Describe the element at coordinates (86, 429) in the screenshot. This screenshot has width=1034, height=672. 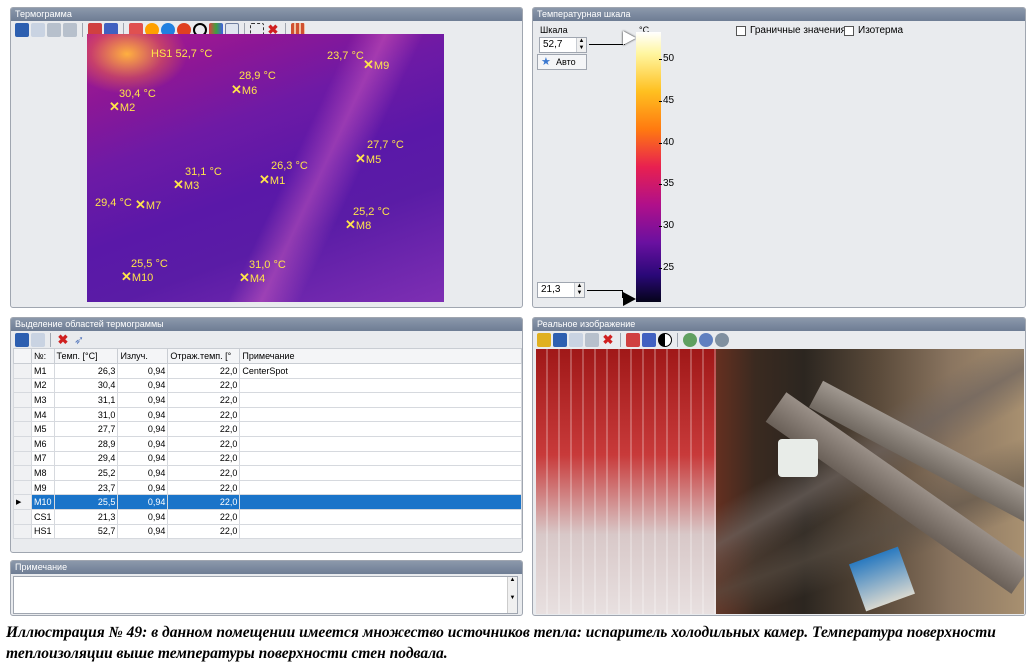
I see `cell-temp: 27,7` at that location.